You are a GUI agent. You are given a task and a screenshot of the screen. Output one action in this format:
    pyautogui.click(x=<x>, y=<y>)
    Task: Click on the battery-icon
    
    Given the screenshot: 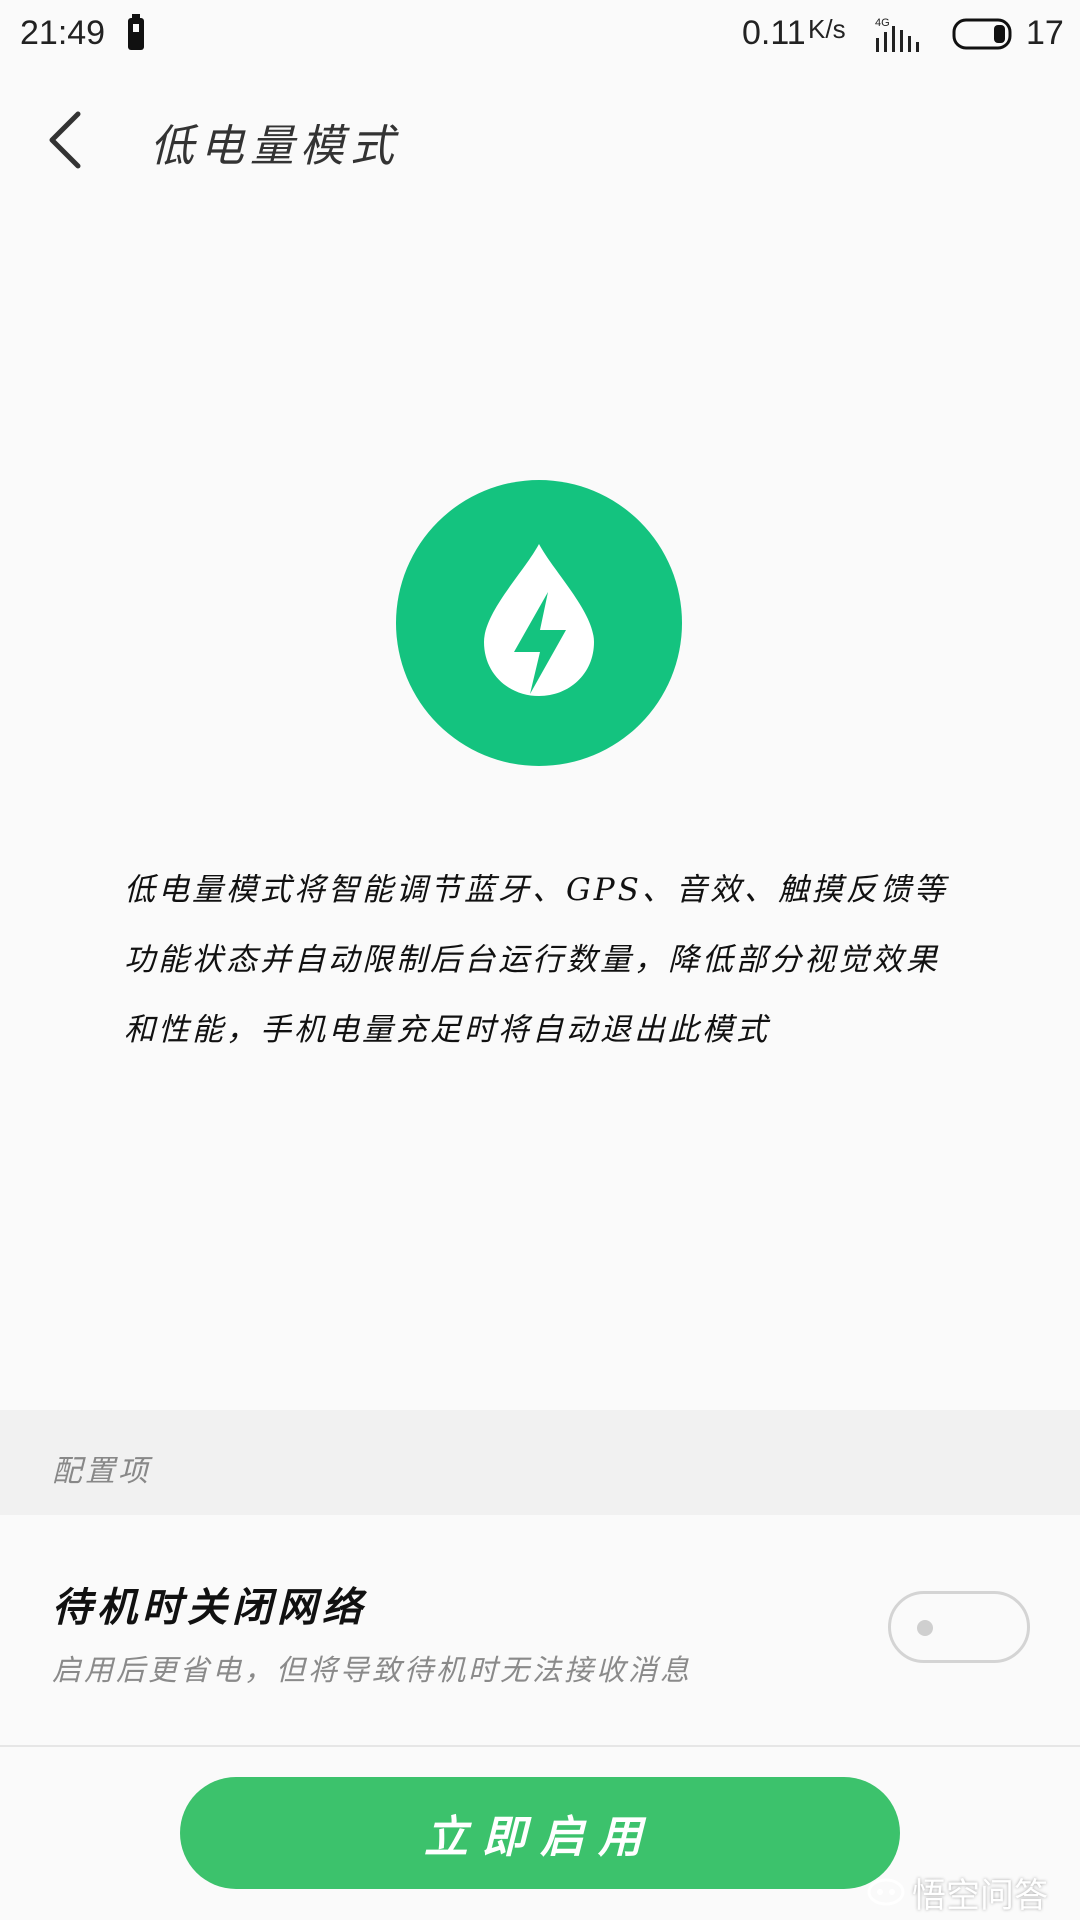 What is the action you would take?
    pyautogui.click(x=984, y=34)
    